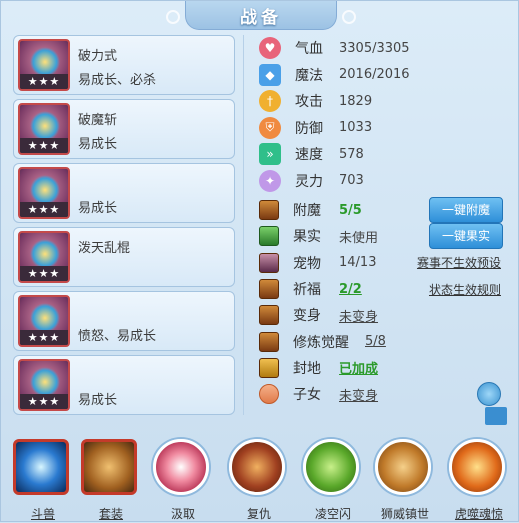  I want to click on dodge-icon, so click(331, 467).